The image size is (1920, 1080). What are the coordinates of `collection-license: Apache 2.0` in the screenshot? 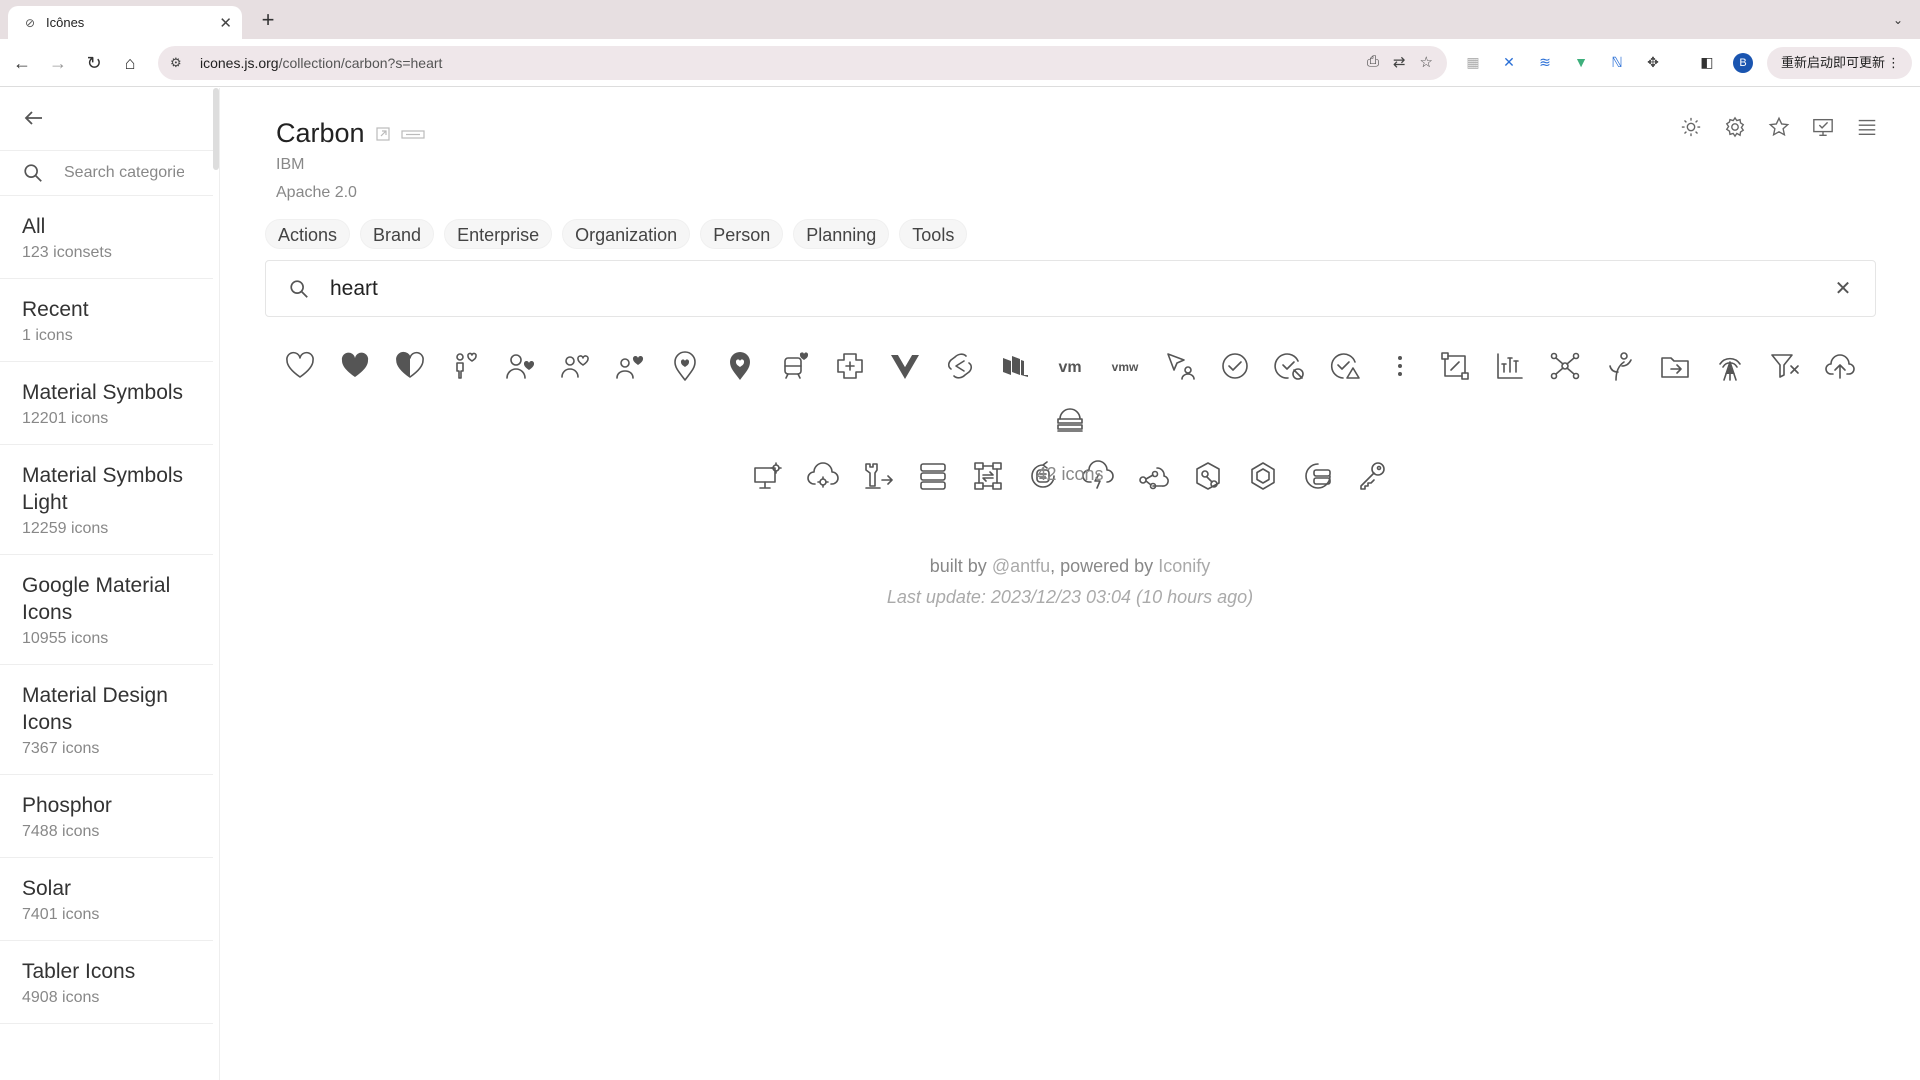 It's located at (316, 193).